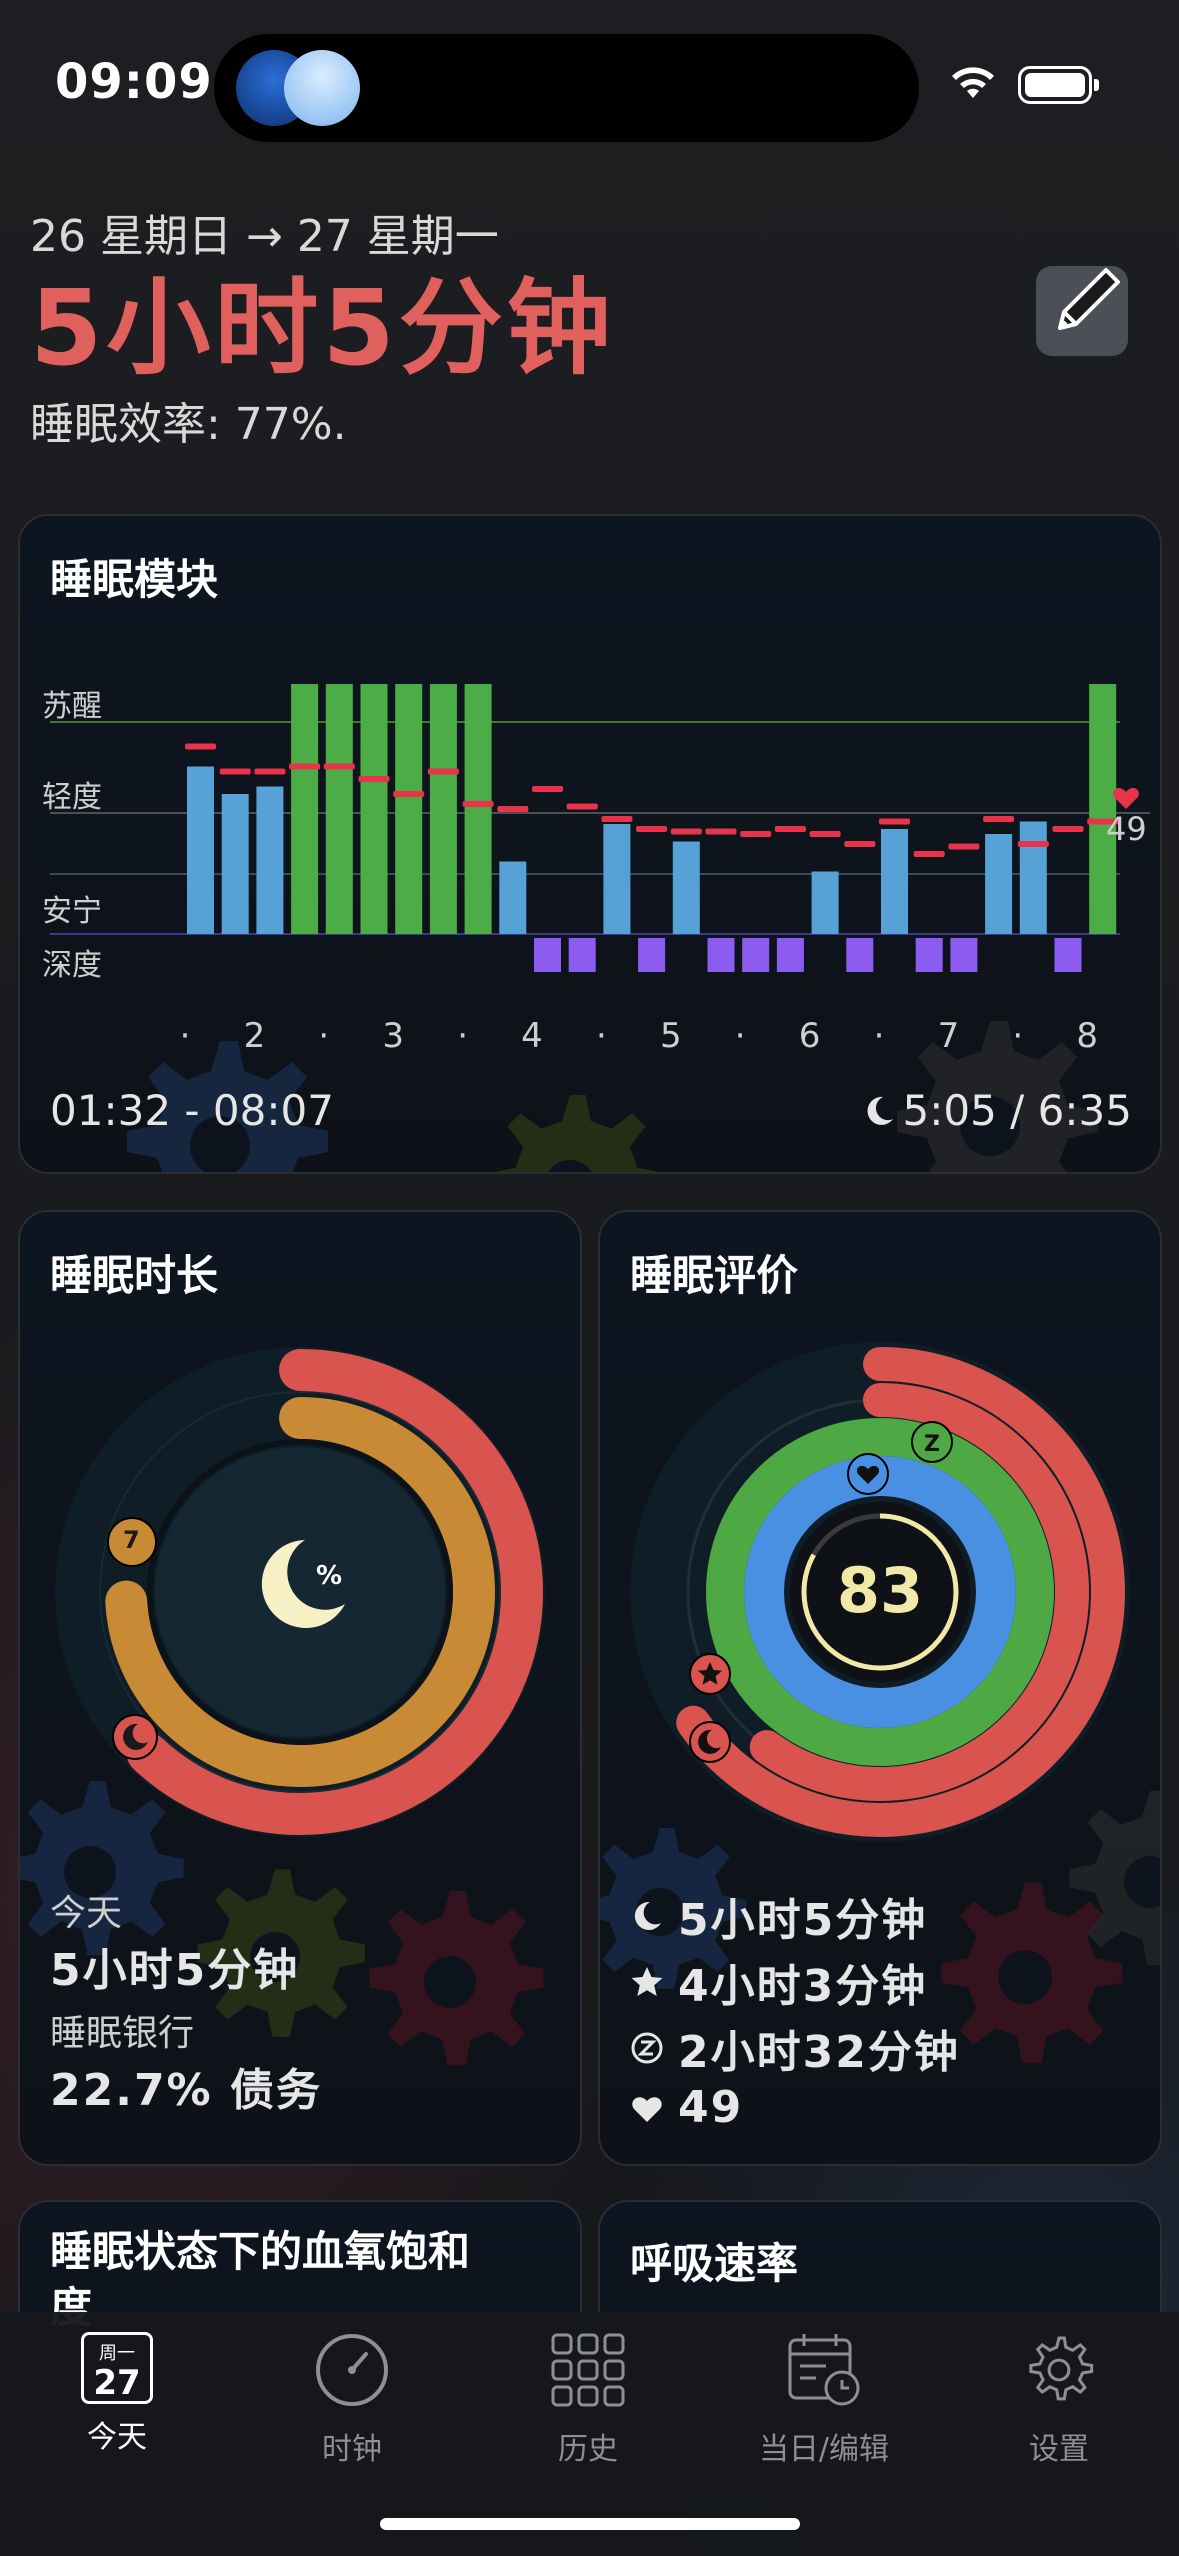 This screenshot has height=2556, width=1179. What do you see at coordinates (588, 2400) in the screenshot?
I see `tab-history: 历史` at bounding box center [588, 2400].